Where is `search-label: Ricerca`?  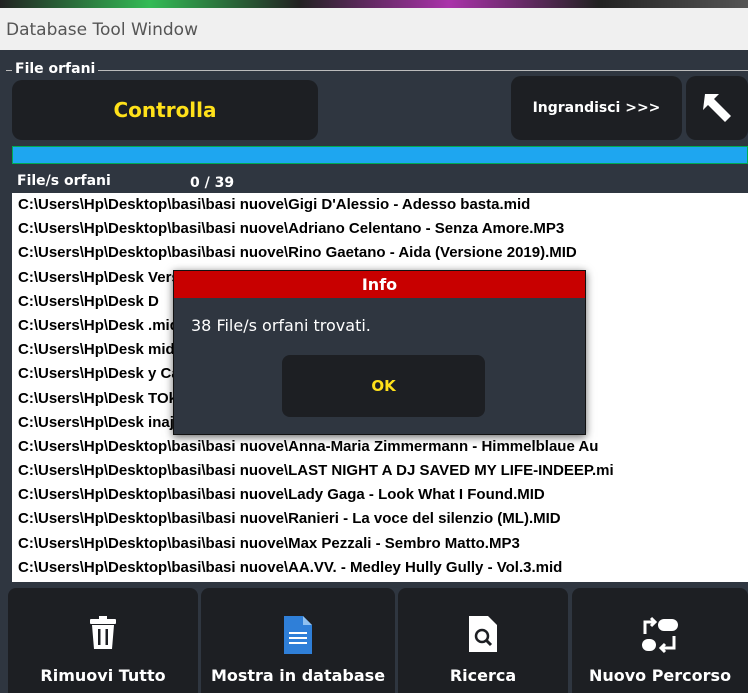
search-label: Ricerca is located at coordinates (483, 675).